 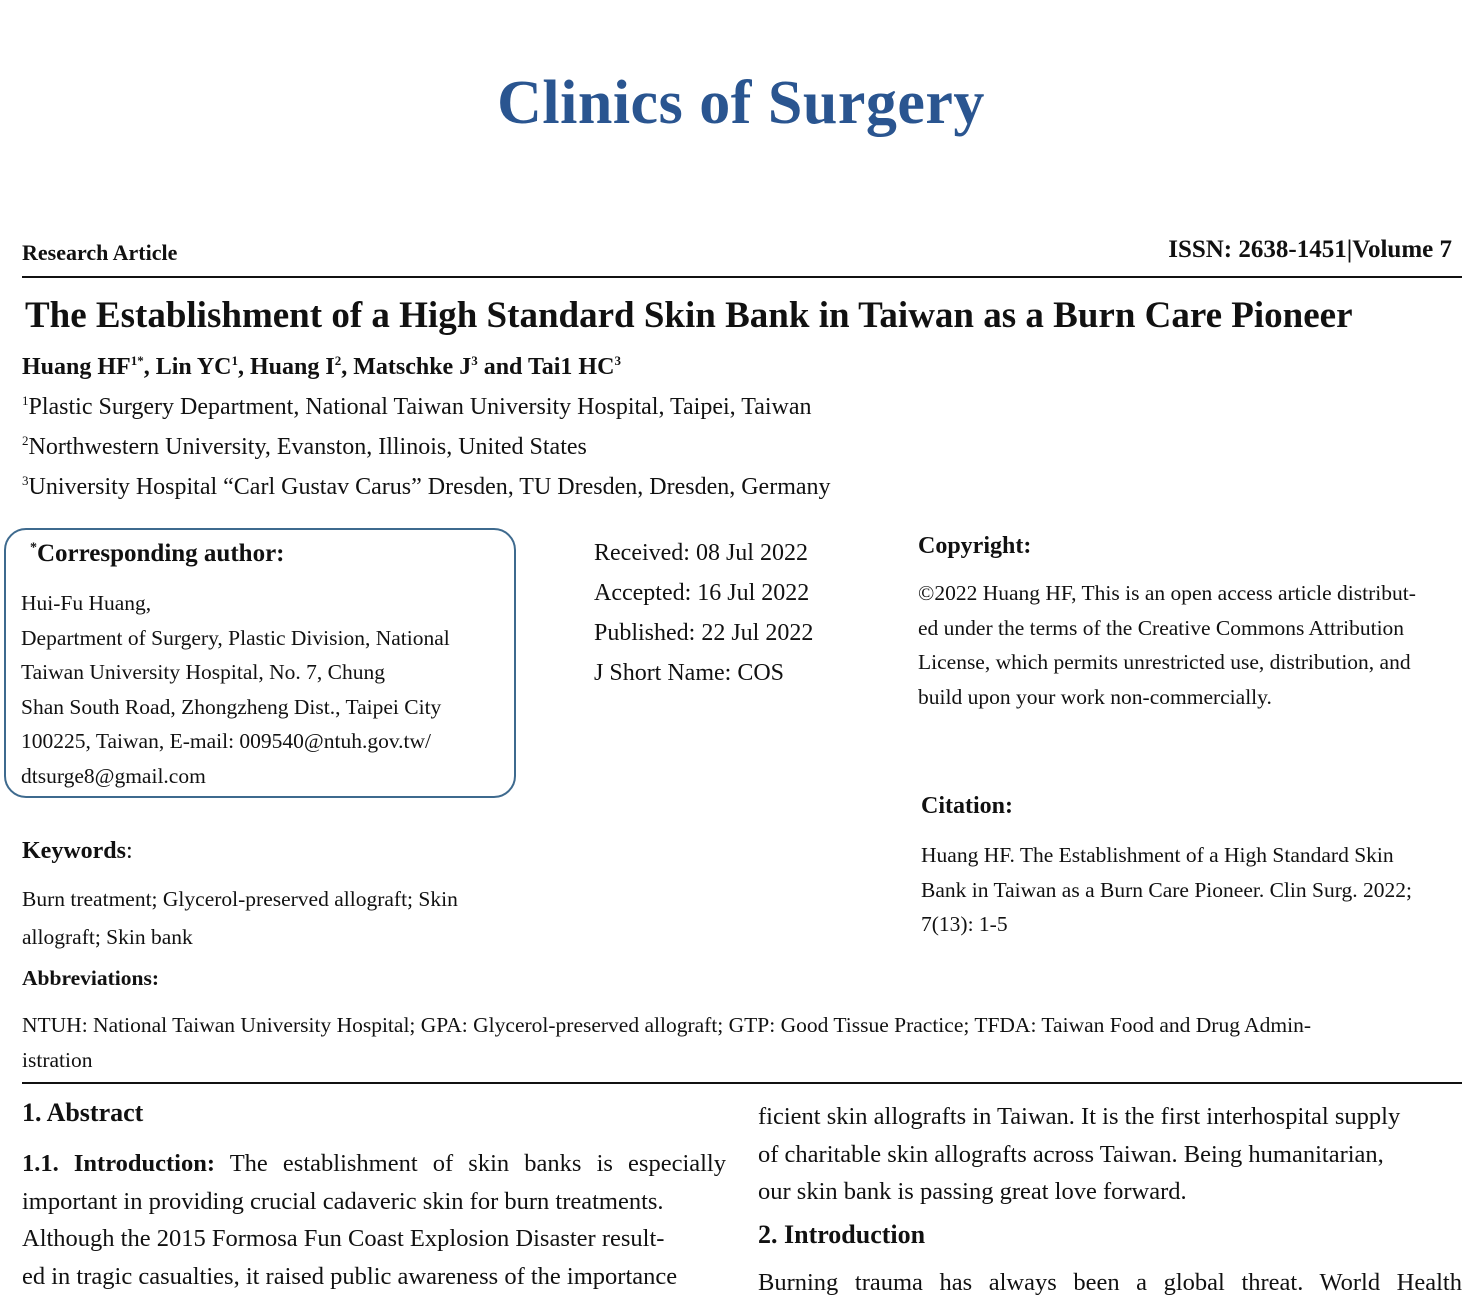 I want to click on body-rule, so click(x=742, y=1083).